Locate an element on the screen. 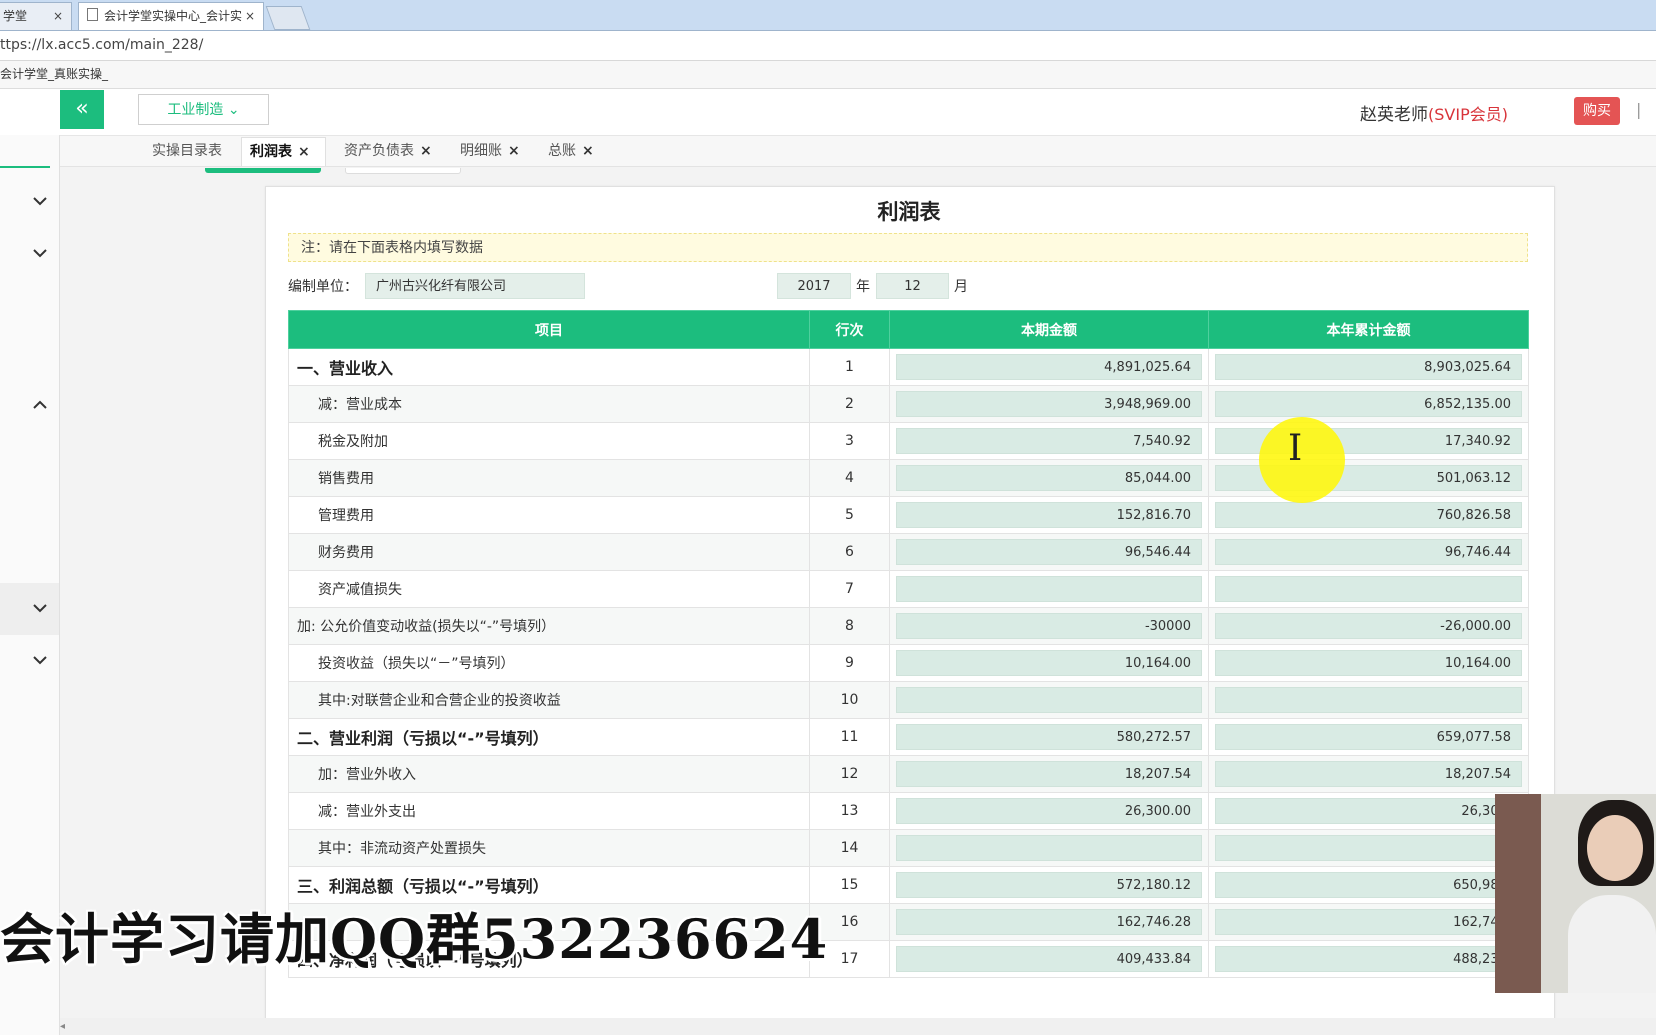 This screenshot has height=1035, width=1656. tab-catalog: 实操目录表 is located at coordinates (187, 151).